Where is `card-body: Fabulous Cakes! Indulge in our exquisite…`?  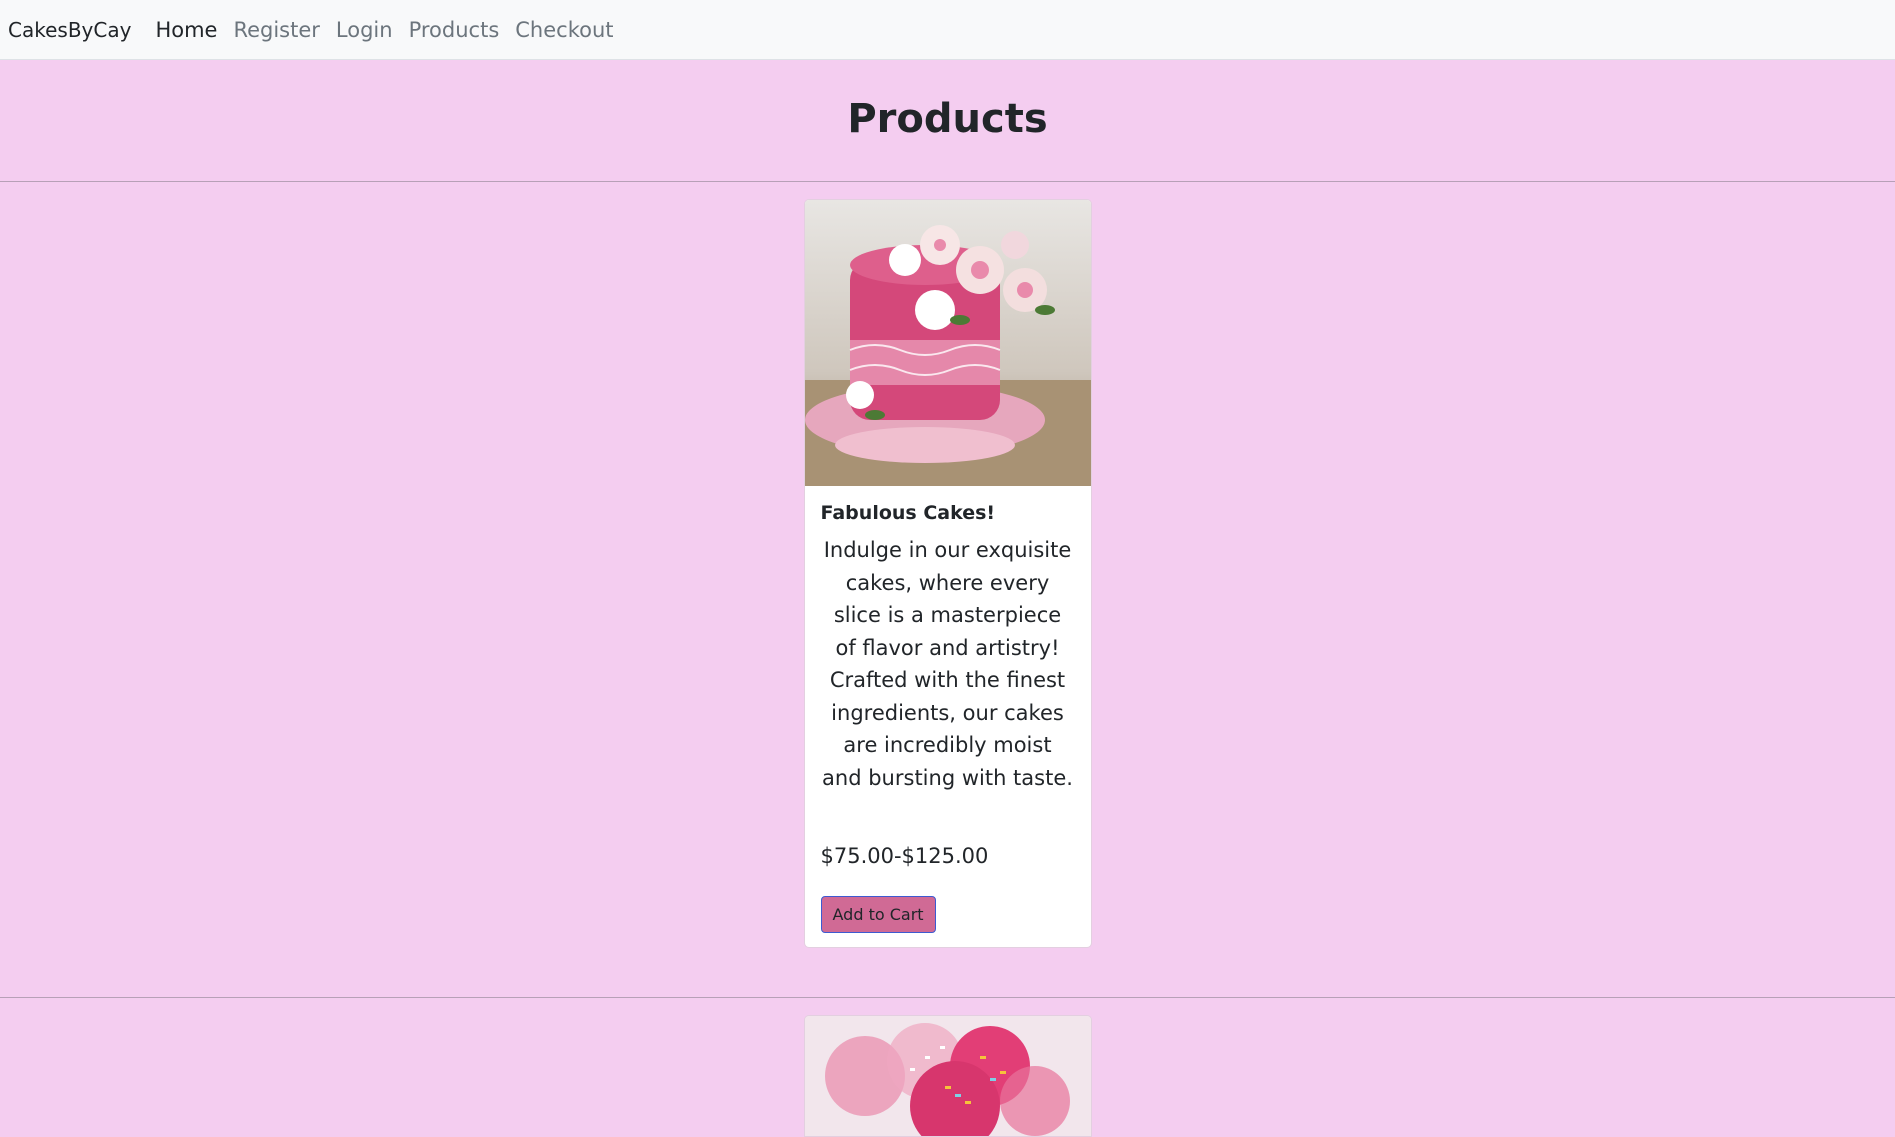 card-body: Fabulous Cakes! Indulge in our exquisite… is located at coordinates (948, 716).